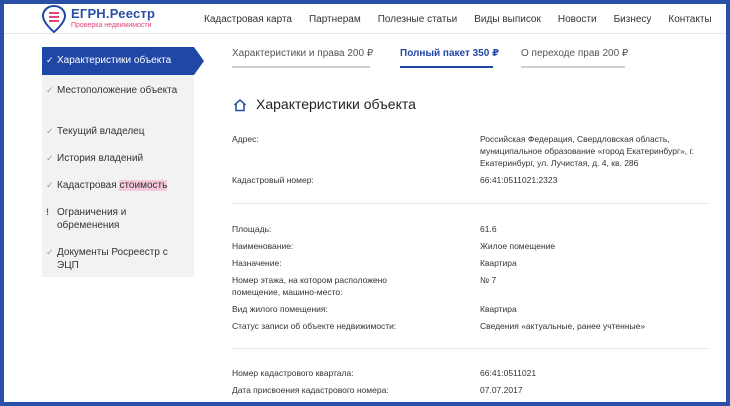  Describe the element at coordinates (54, 19) in the screenshot. I see `logo-badge-icon` at that location.